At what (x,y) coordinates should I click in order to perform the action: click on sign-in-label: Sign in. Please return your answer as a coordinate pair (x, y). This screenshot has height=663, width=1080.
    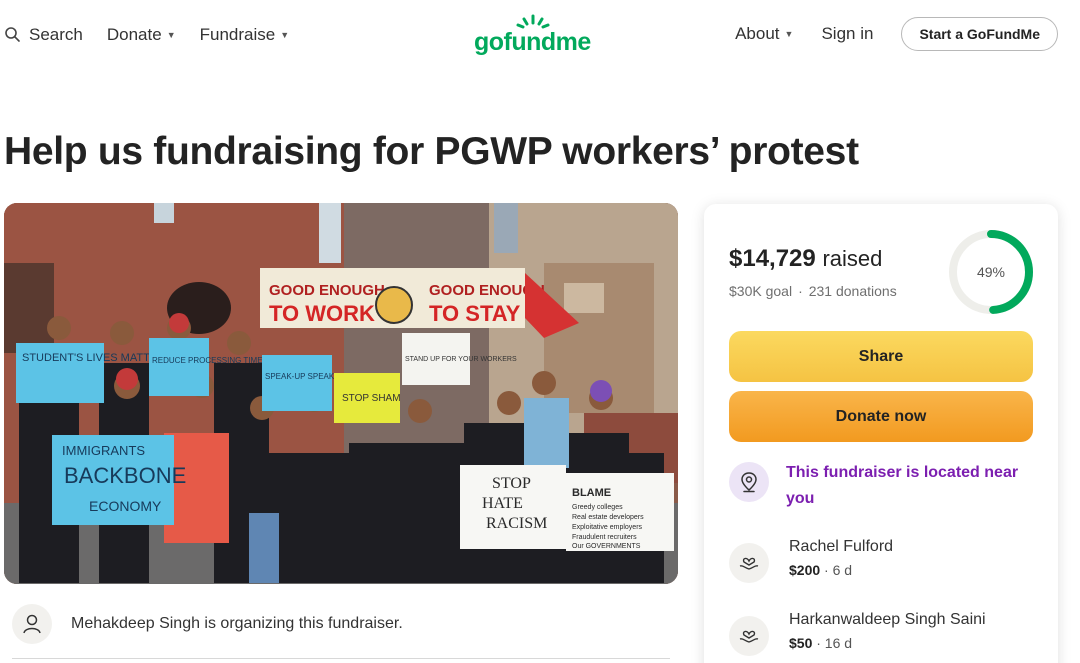
    Looking at the image, I should click on (847, 33).